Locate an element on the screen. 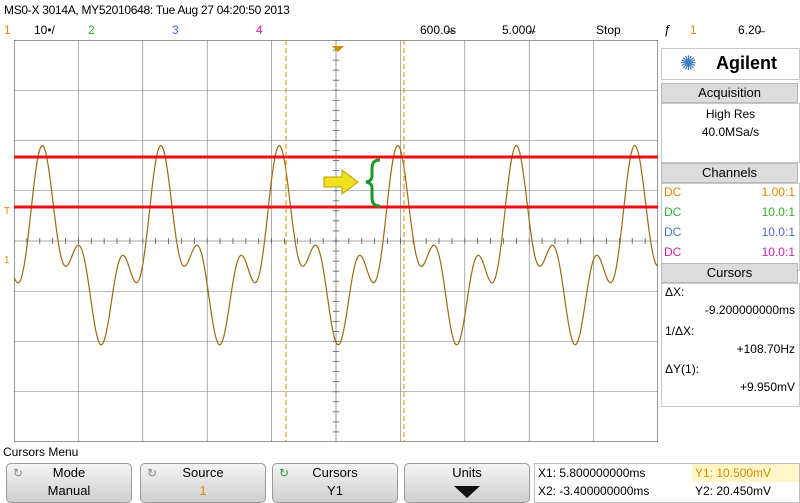  source-value: 1 is located at coordinates (203, 490).